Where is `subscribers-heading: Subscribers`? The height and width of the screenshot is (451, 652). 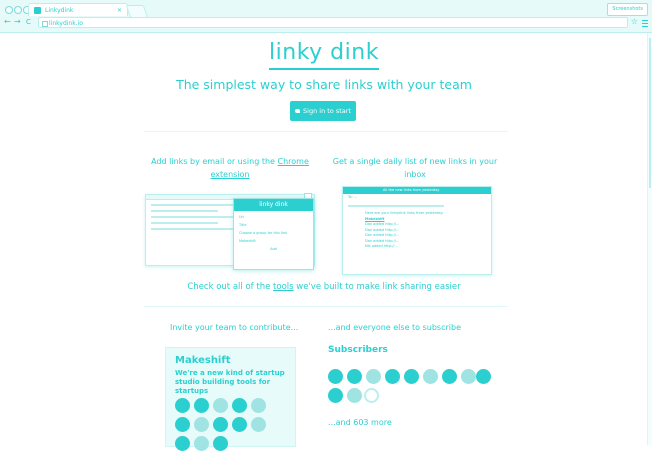 subscribers-heading: Subscribers is located at coordinates (358, 350).